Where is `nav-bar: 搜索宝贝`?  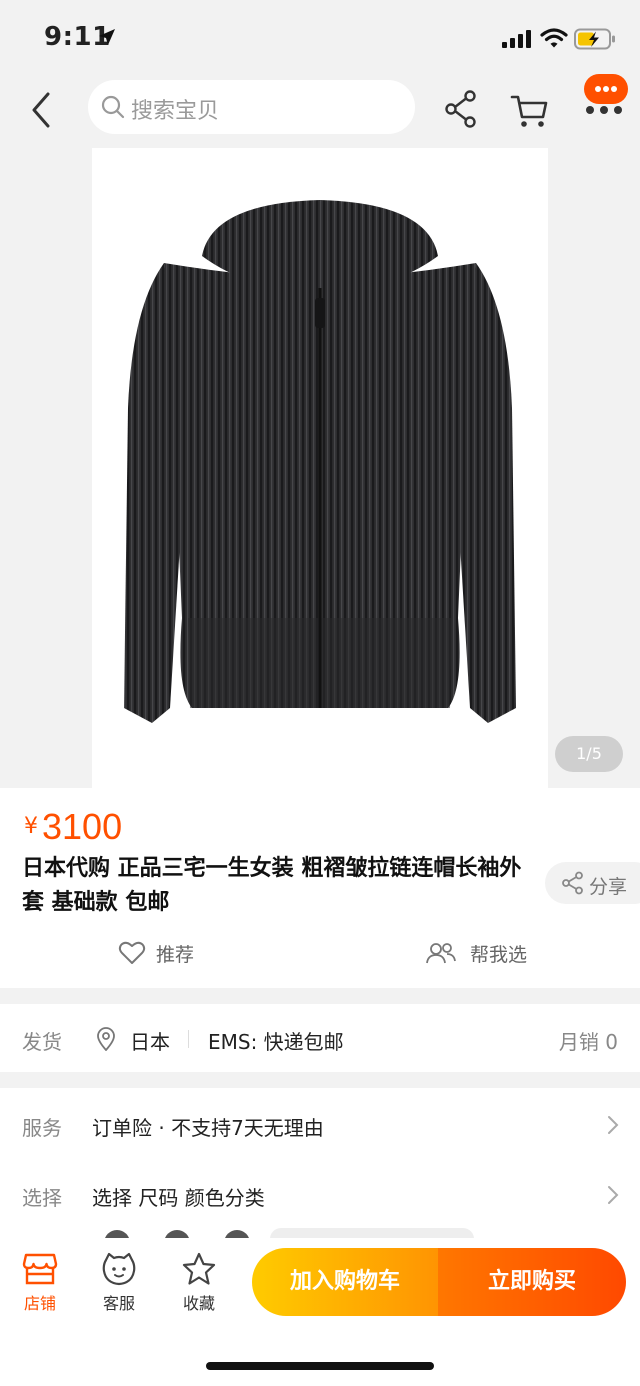
nav-bar: 搜索宝贝 is located at coordinates (320, 110).